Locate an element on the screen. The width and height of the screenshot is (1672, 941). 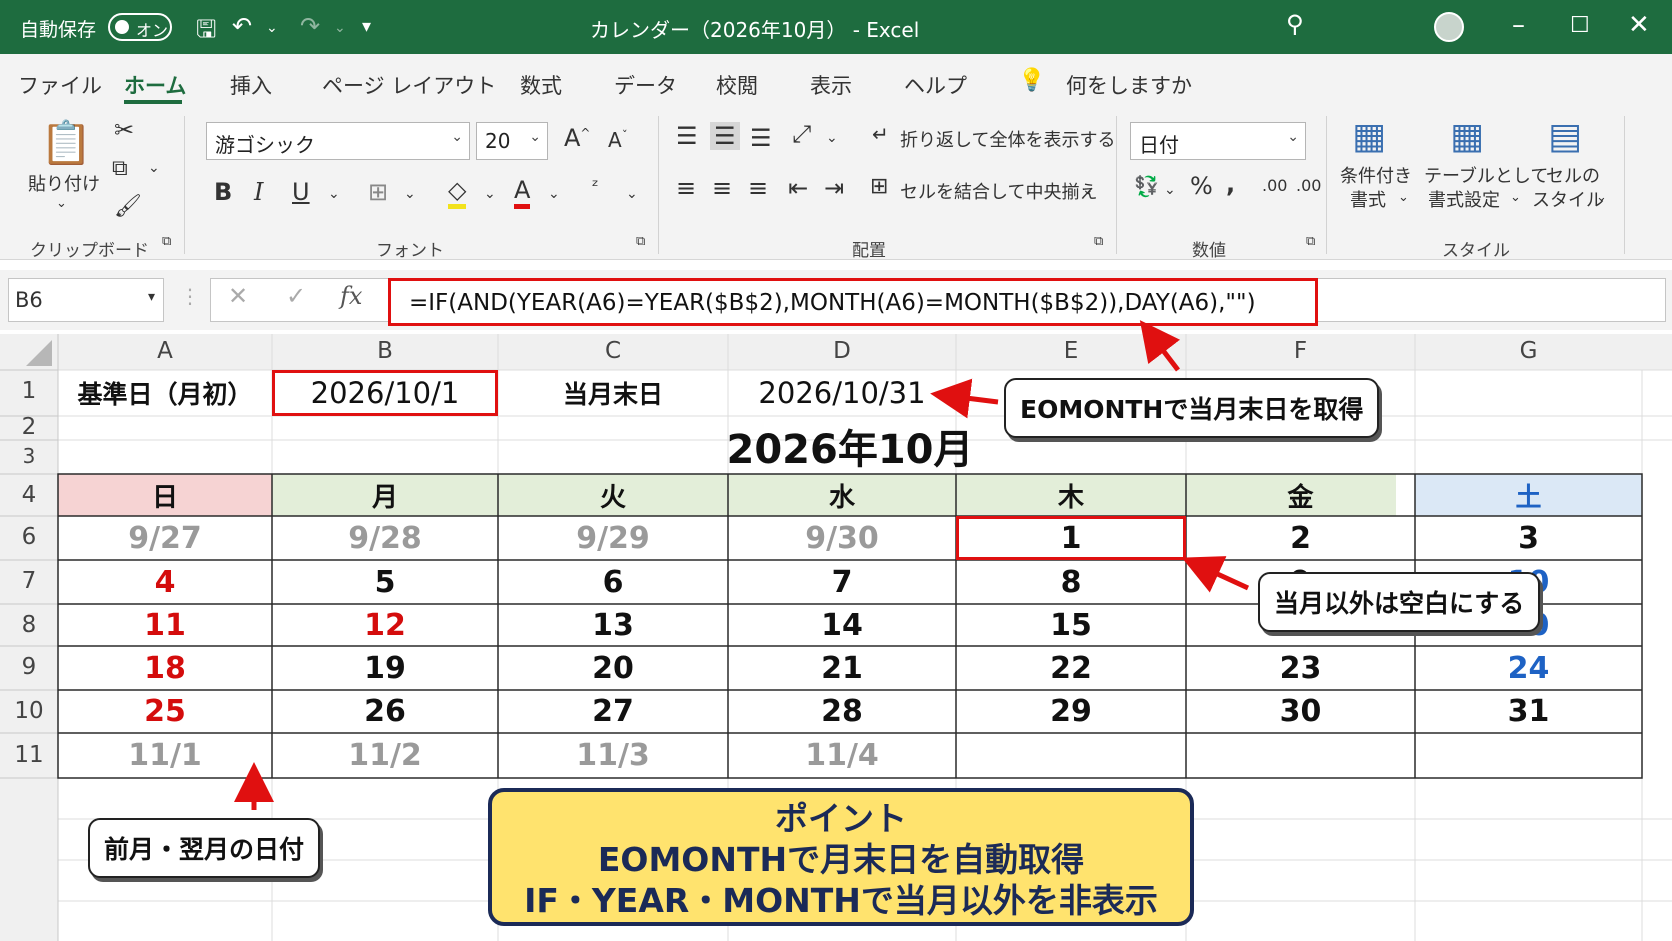
callout-blank: 当月以外は空白にする is located at coordinates (1399, 602).